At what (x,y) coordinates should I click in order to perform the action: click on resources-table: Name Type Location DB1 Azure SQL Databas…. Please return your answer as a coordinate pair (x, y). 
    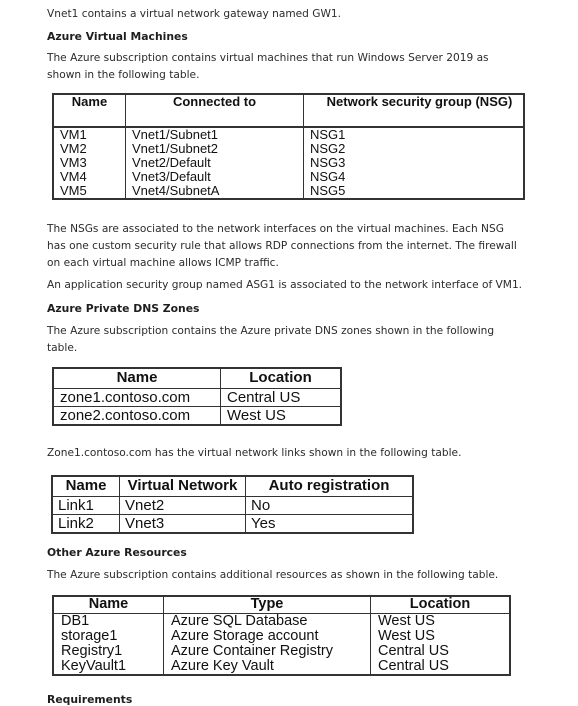
    Looking at the image, I should click on (281, 635).